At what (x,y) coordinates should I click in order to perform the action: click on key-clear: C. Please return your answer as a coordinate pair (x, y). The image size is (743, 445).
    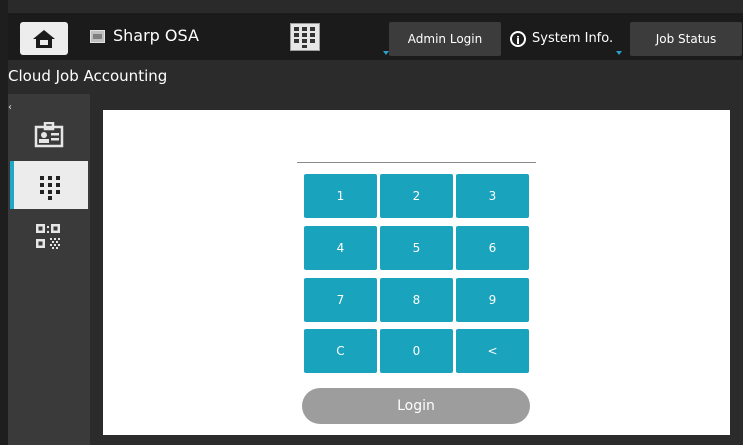
    Looking at the image, I should click on (340, 351).